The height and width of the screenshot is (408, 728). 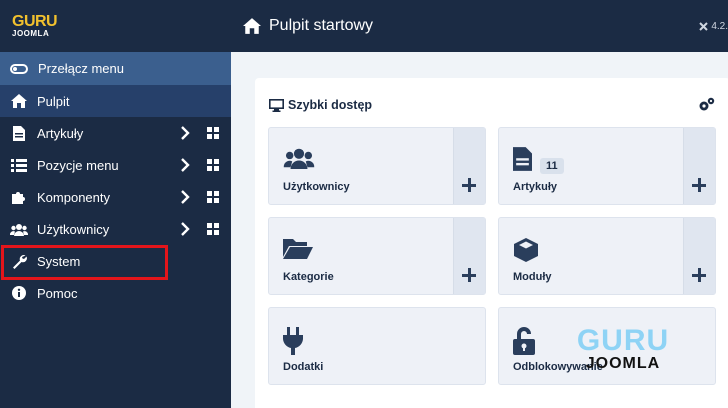 I want to click on watermark-guru: GURU, so click(x=623, y=340).